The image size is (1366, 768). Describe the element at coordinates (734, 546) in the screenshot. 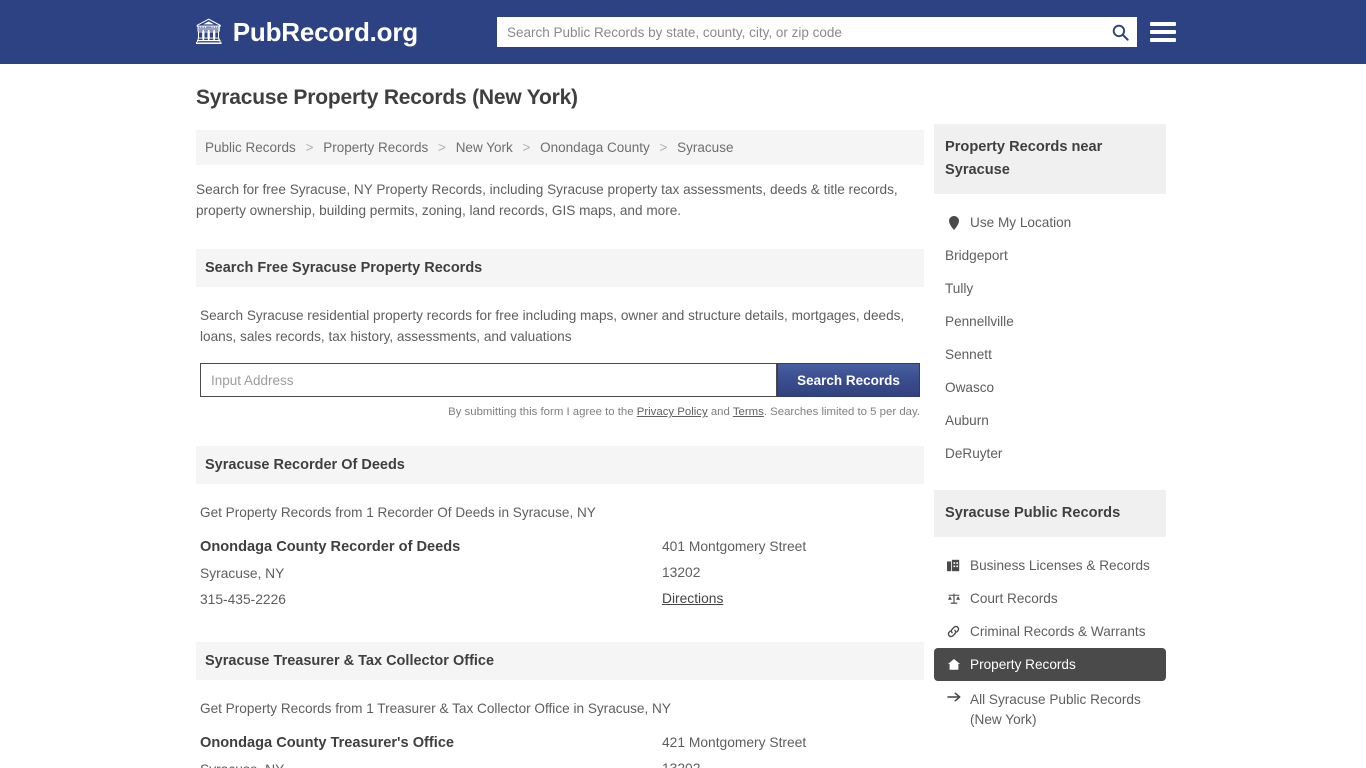

I see `office-street: 401 Montgomery Street` at that location.